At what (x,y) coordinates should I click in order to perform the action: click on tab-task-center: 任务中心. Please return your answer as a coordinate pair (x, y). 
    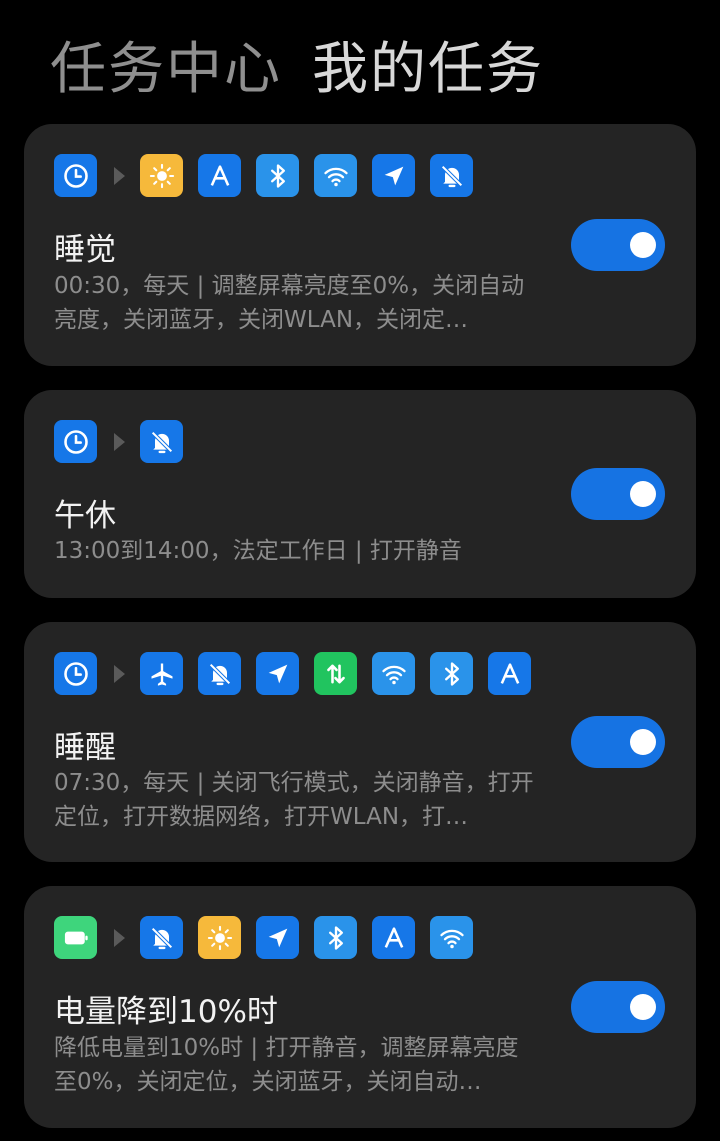
    Looking at the image, I should click on (166, 64).